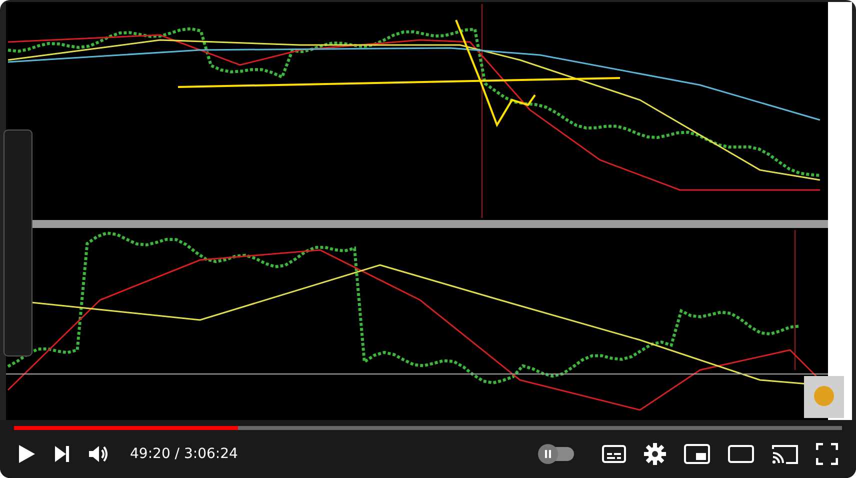  Describe the element at coordinates (697, 454) in the screenshot. I see `miniplayer-icon` at that location.